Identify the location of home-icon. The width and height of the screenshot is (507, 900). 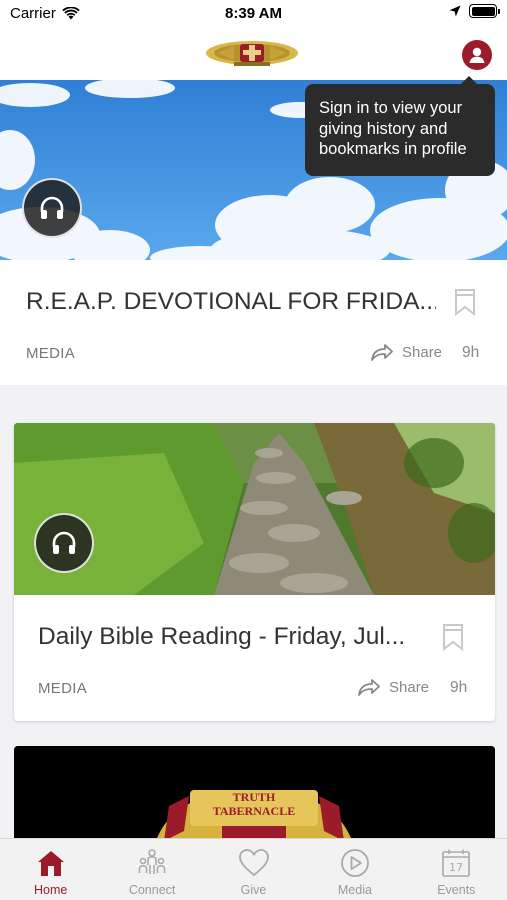
(50, 863).